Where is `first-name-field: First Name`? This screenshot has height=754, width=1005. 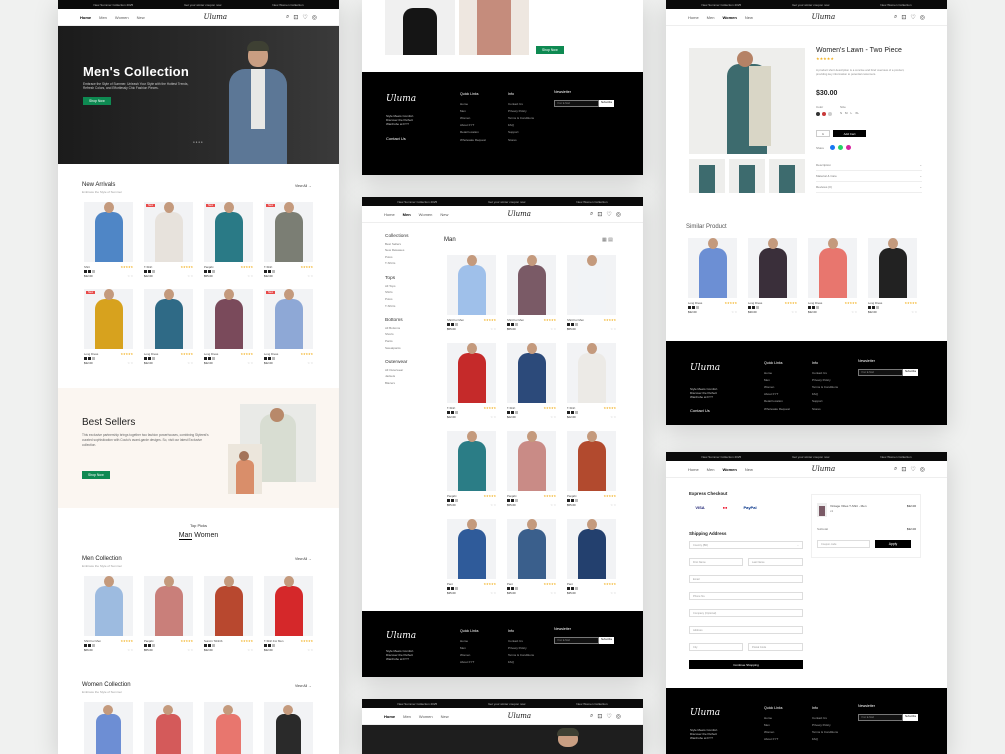 first-name-field: First Name is located at coordinates (716, 562).